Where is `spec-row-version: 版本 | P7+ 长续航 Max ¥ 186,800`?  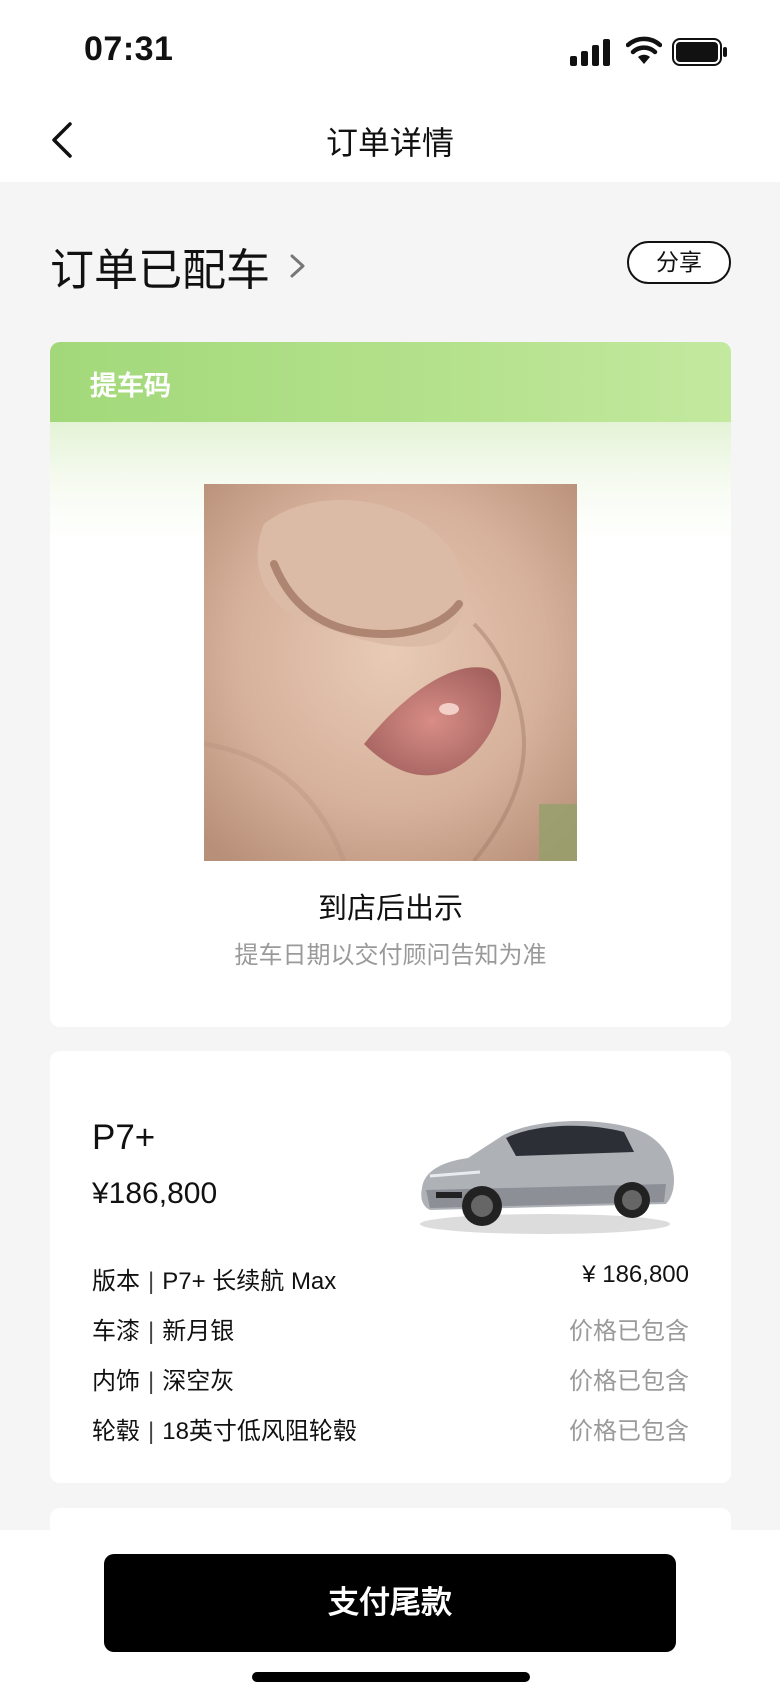 spec-row-version: 版本 | P7+ 长续航 Max ¥ 186,800 is located at coordinates (390, 1279).